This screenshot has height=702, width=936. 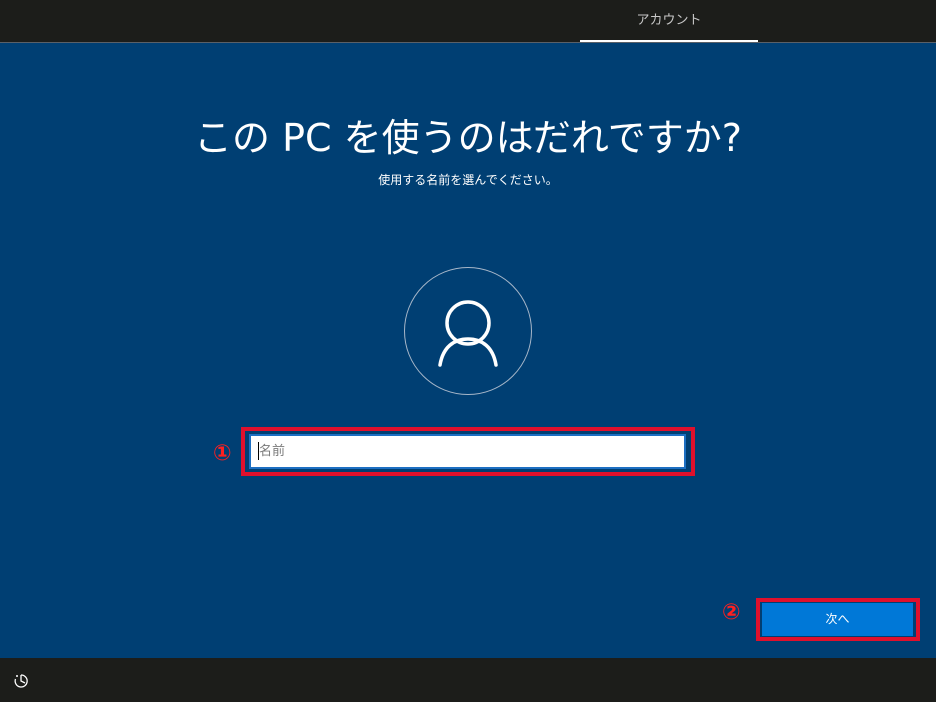 I want to click on text-cursor, so click(x=258, y=451).